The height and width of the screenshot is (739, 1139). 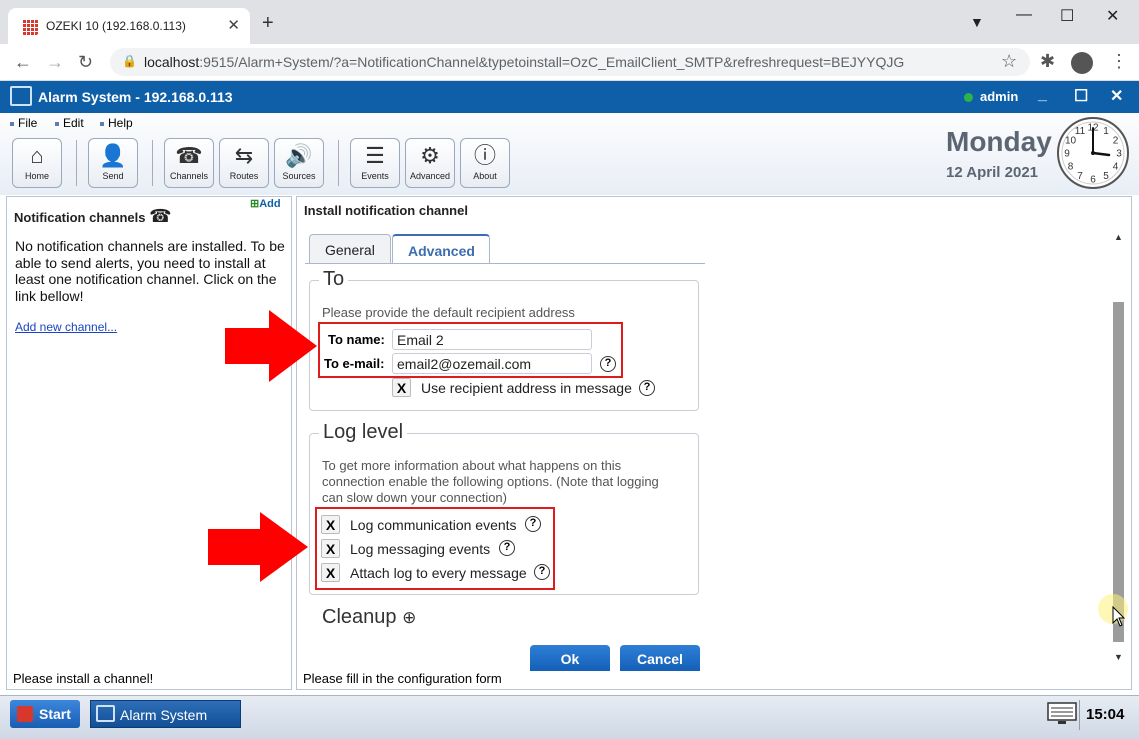 What do you see at coordinates (299, 155) in the screenshot?
I see `sources-speaker-icon: 🔊` at bounding box center [299, 155].